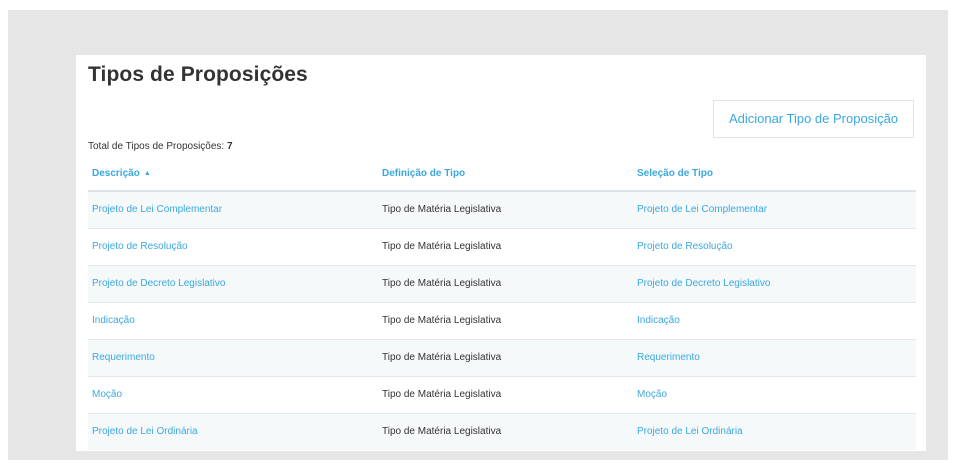  I want to click on cell-descricao: Requerimento, so click(233, 357).